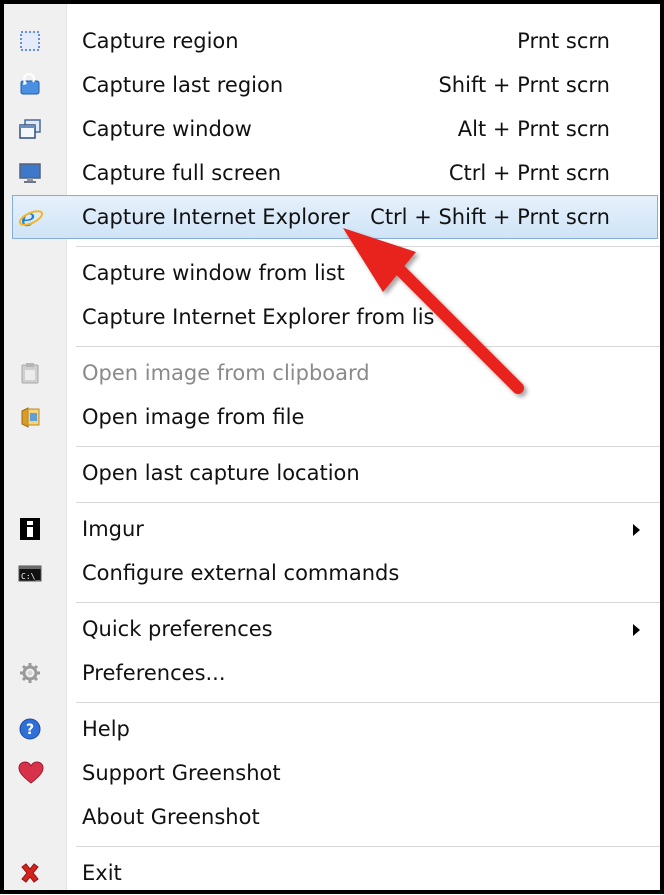 The image size is (664, 895). I want to click on menu-item-label: Capture region, so click(160, 41).